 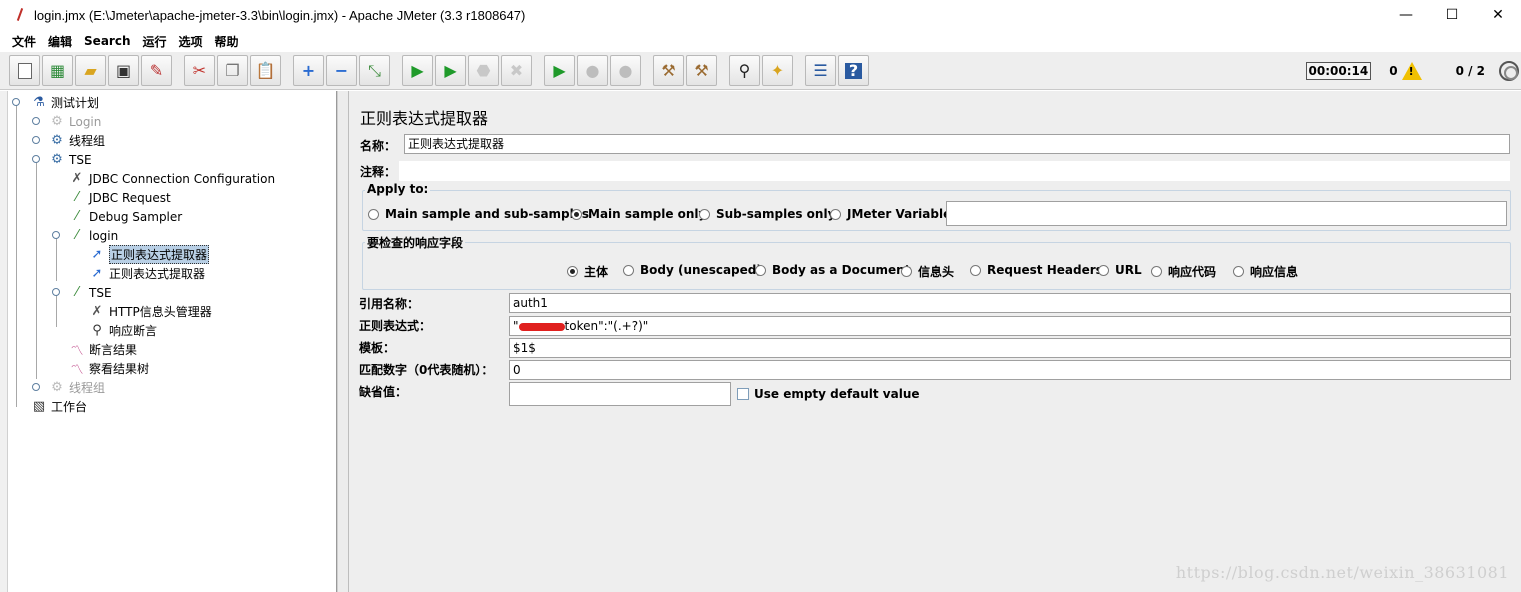 I want to click on comment-field, so click(x=954, y=171).